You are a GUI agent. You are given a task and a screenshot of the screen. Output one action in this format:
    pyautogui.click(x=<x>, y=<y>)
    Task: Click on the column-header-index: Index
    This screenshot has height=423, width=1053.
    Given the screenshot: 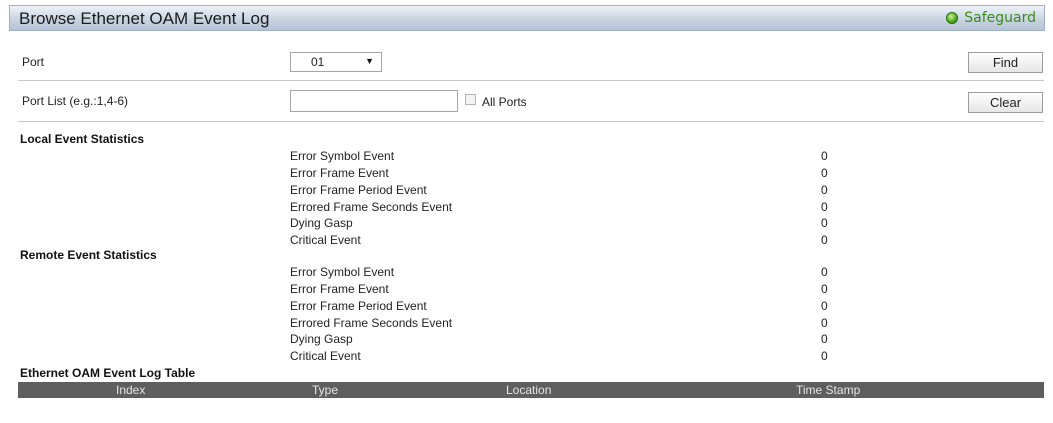 What is the action you would take?
    pyautogui.click(x=131, y=390)
    